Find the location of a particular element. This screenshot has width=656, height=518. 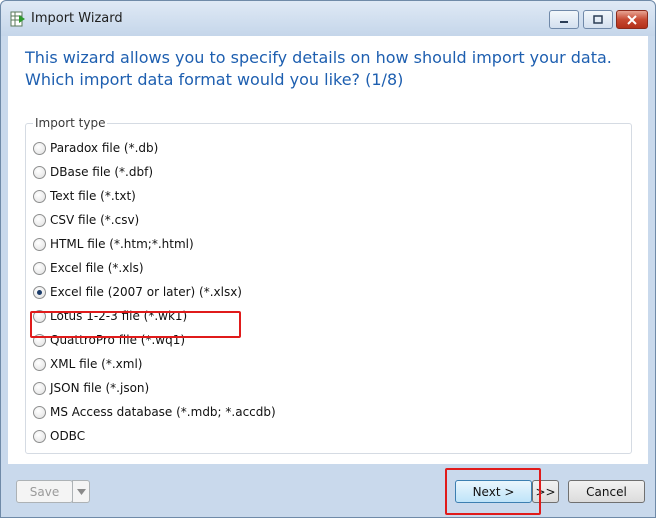

radio-label: XML file (*.xml) is located at coordinates (96, 364).